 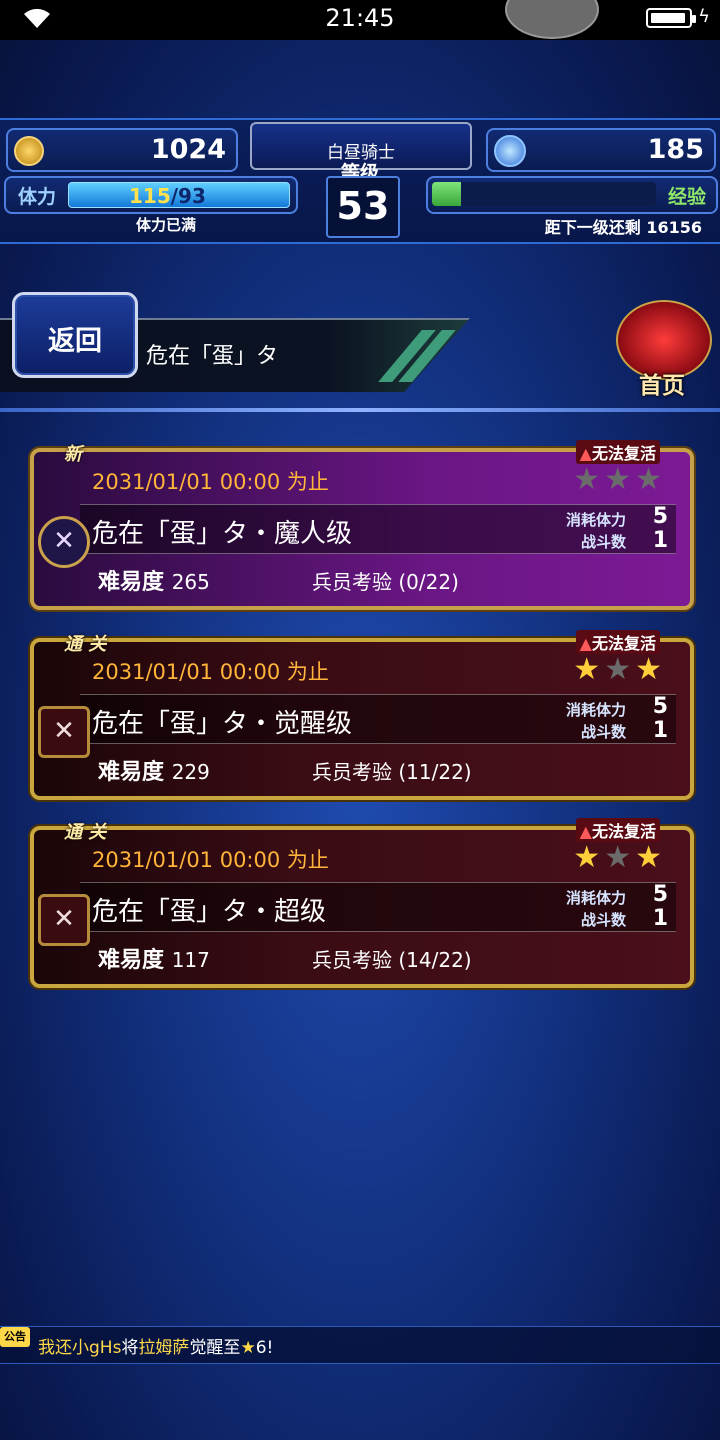 I want to click on exp-bar-fill, so click(x=447, y=194).